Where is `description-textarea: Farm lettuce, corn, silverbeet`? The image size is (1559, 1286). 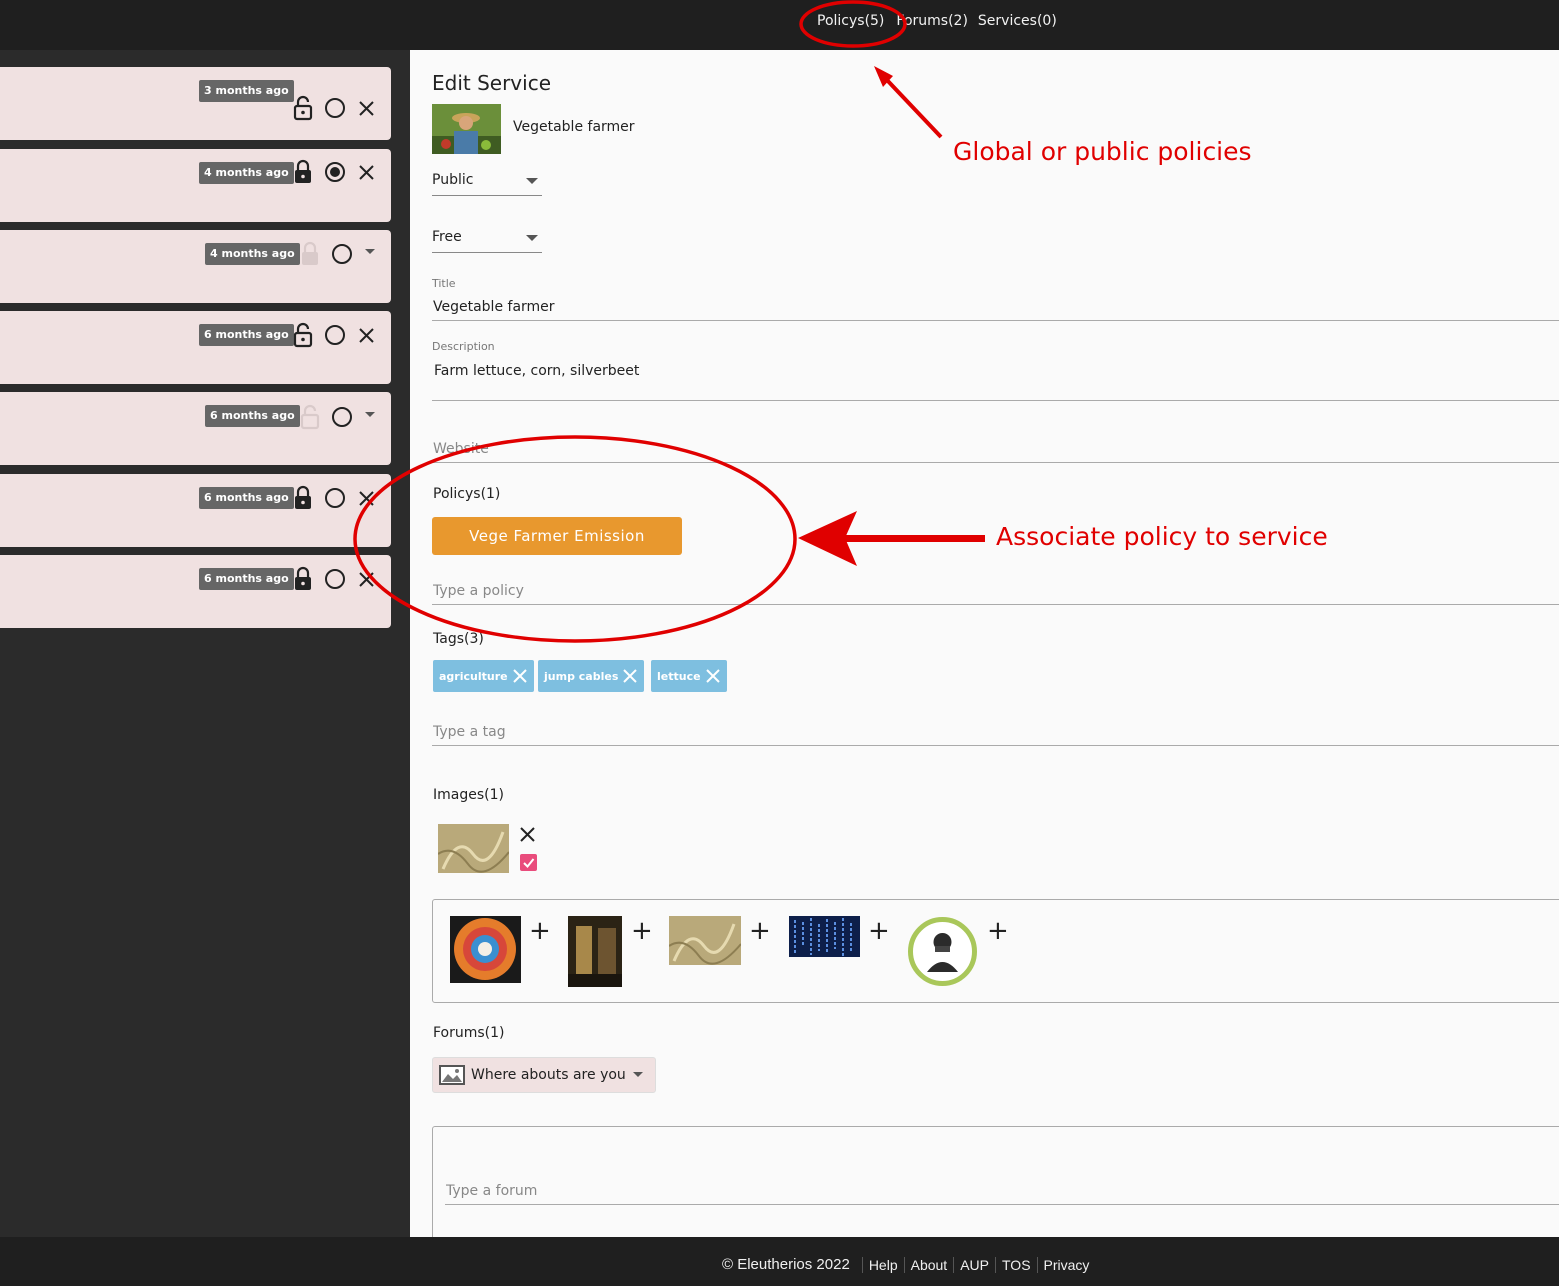
description-textarea: Farm lettuce, corn, silverbeet is located at coordinates (995, 380).